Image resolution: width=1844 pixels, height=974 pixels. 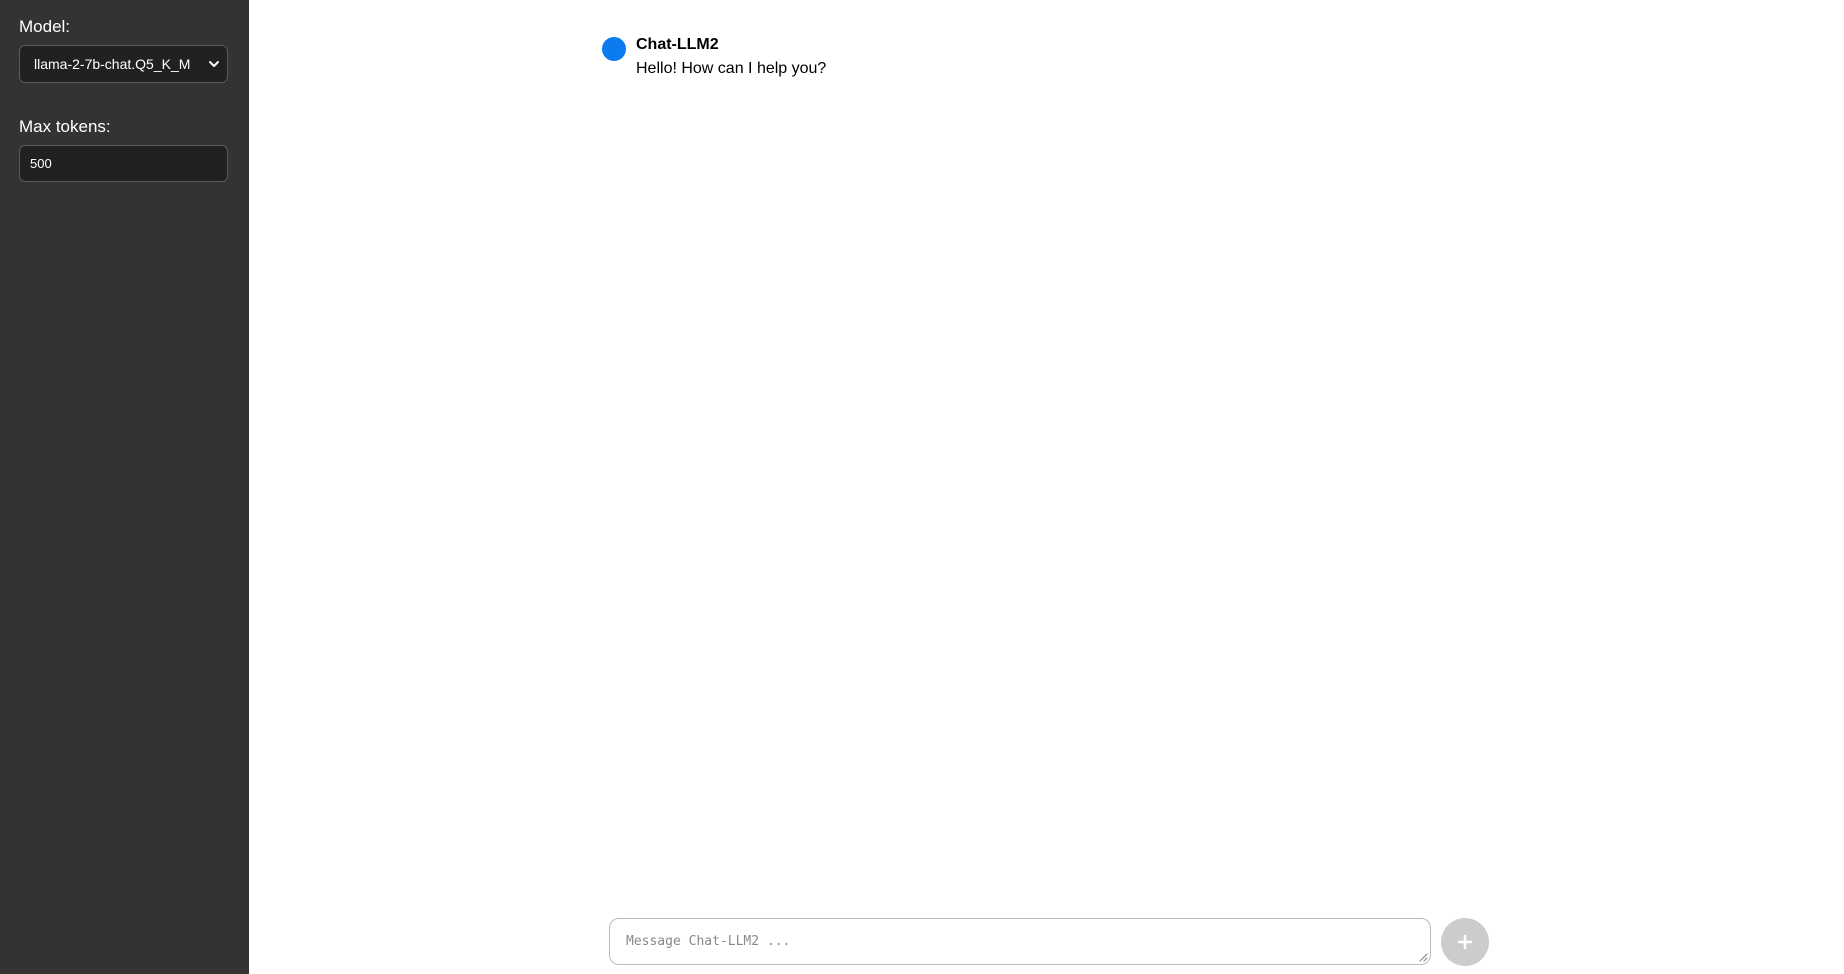 What do you see at coordinates (1423, 957) in the screenshot?
I see `resize-handle-icon` at bounding box center [1423, 957].